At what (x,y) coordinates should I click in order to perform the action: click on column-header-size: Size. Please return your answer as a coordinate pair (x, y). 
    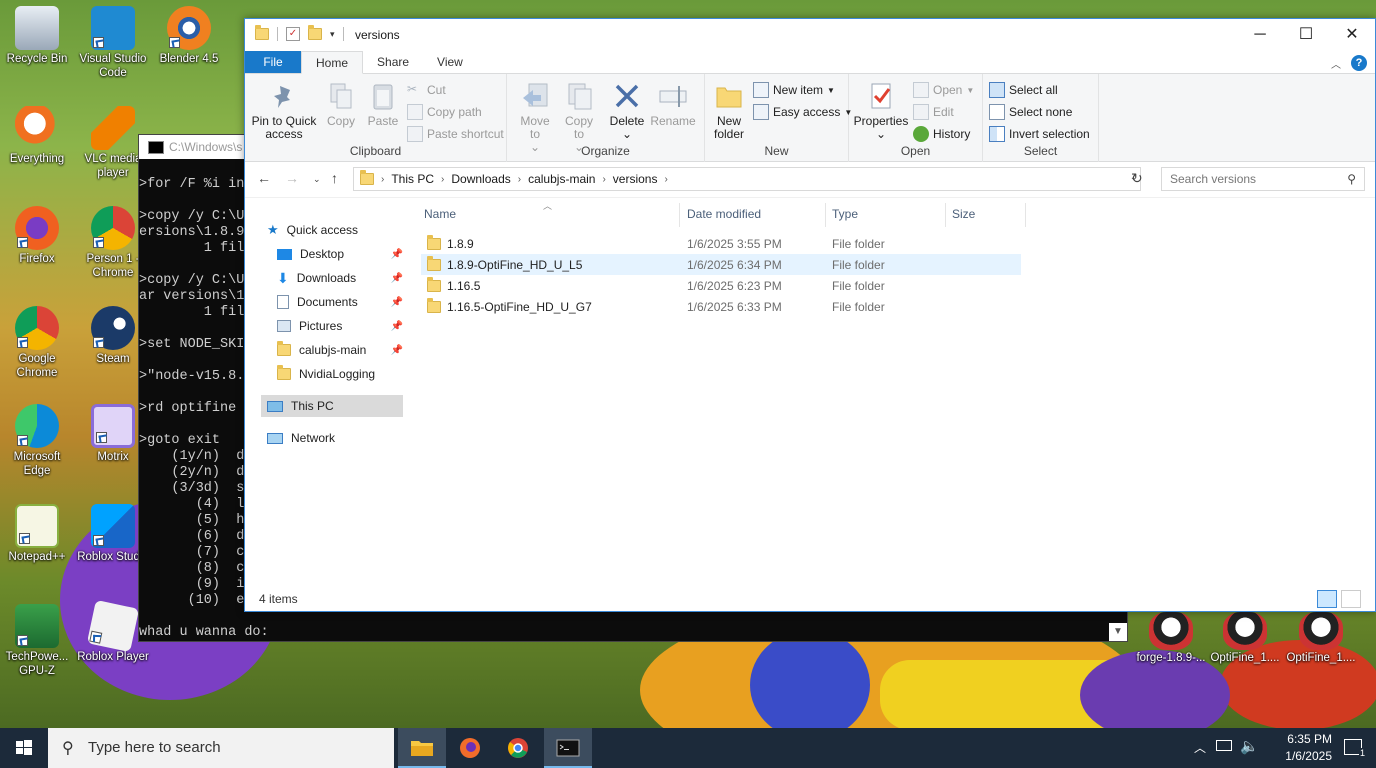
    Looking at the image, I should click on (963, 214).